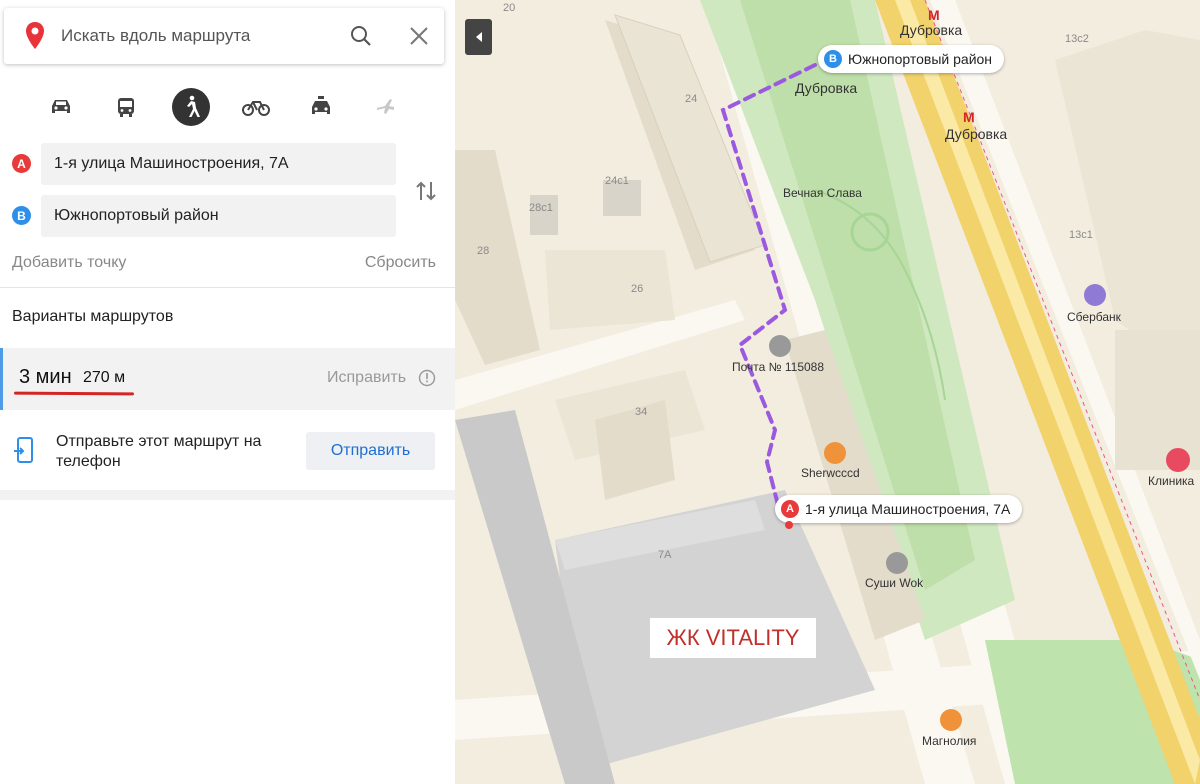 This screenshot has height=784, width=1200. What do you see at coordinates (691, 99) in the screenshot?
I see `building-number: 24` at bounding box center [691, 99].